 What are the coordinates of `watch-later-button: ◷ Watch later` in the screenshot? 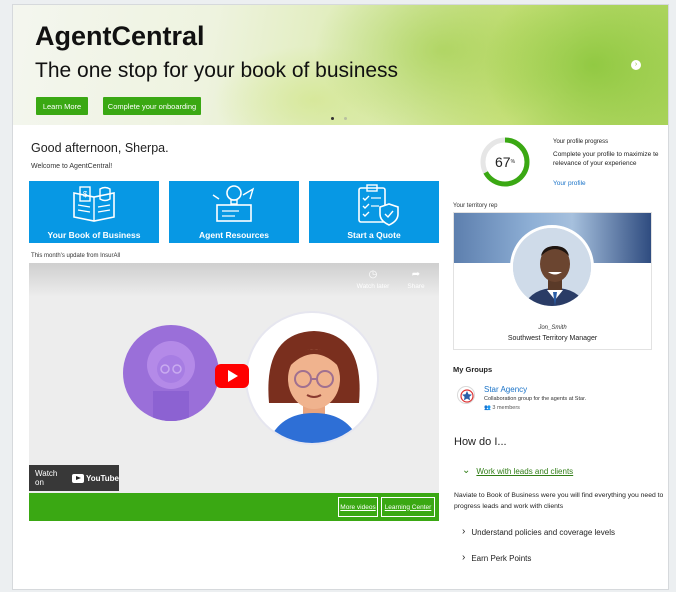 It's located at (373, 279).